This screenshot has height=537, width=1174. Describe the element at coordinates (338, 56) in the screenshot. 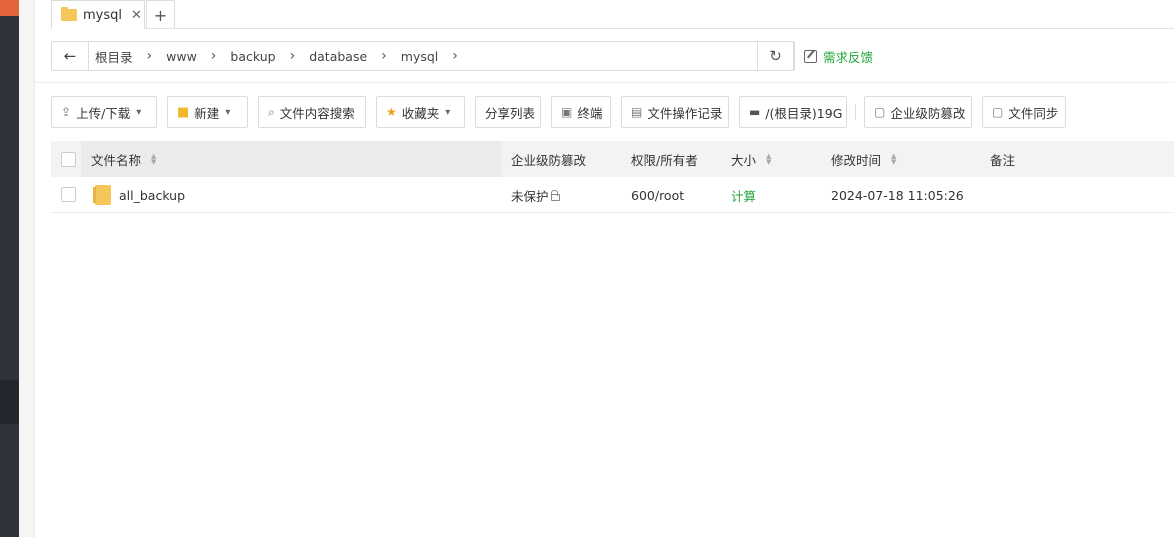

I see `breadcrumb-database: database` at that location.